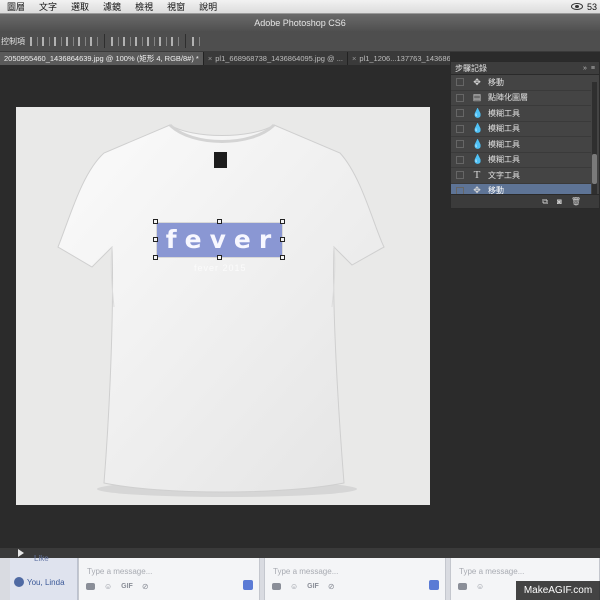 The height and width of the screenshot is (600, 600). Describe the element at coordinates (163, 41) in the screenshot. I see `distribute-hcenter-icon` at that location.